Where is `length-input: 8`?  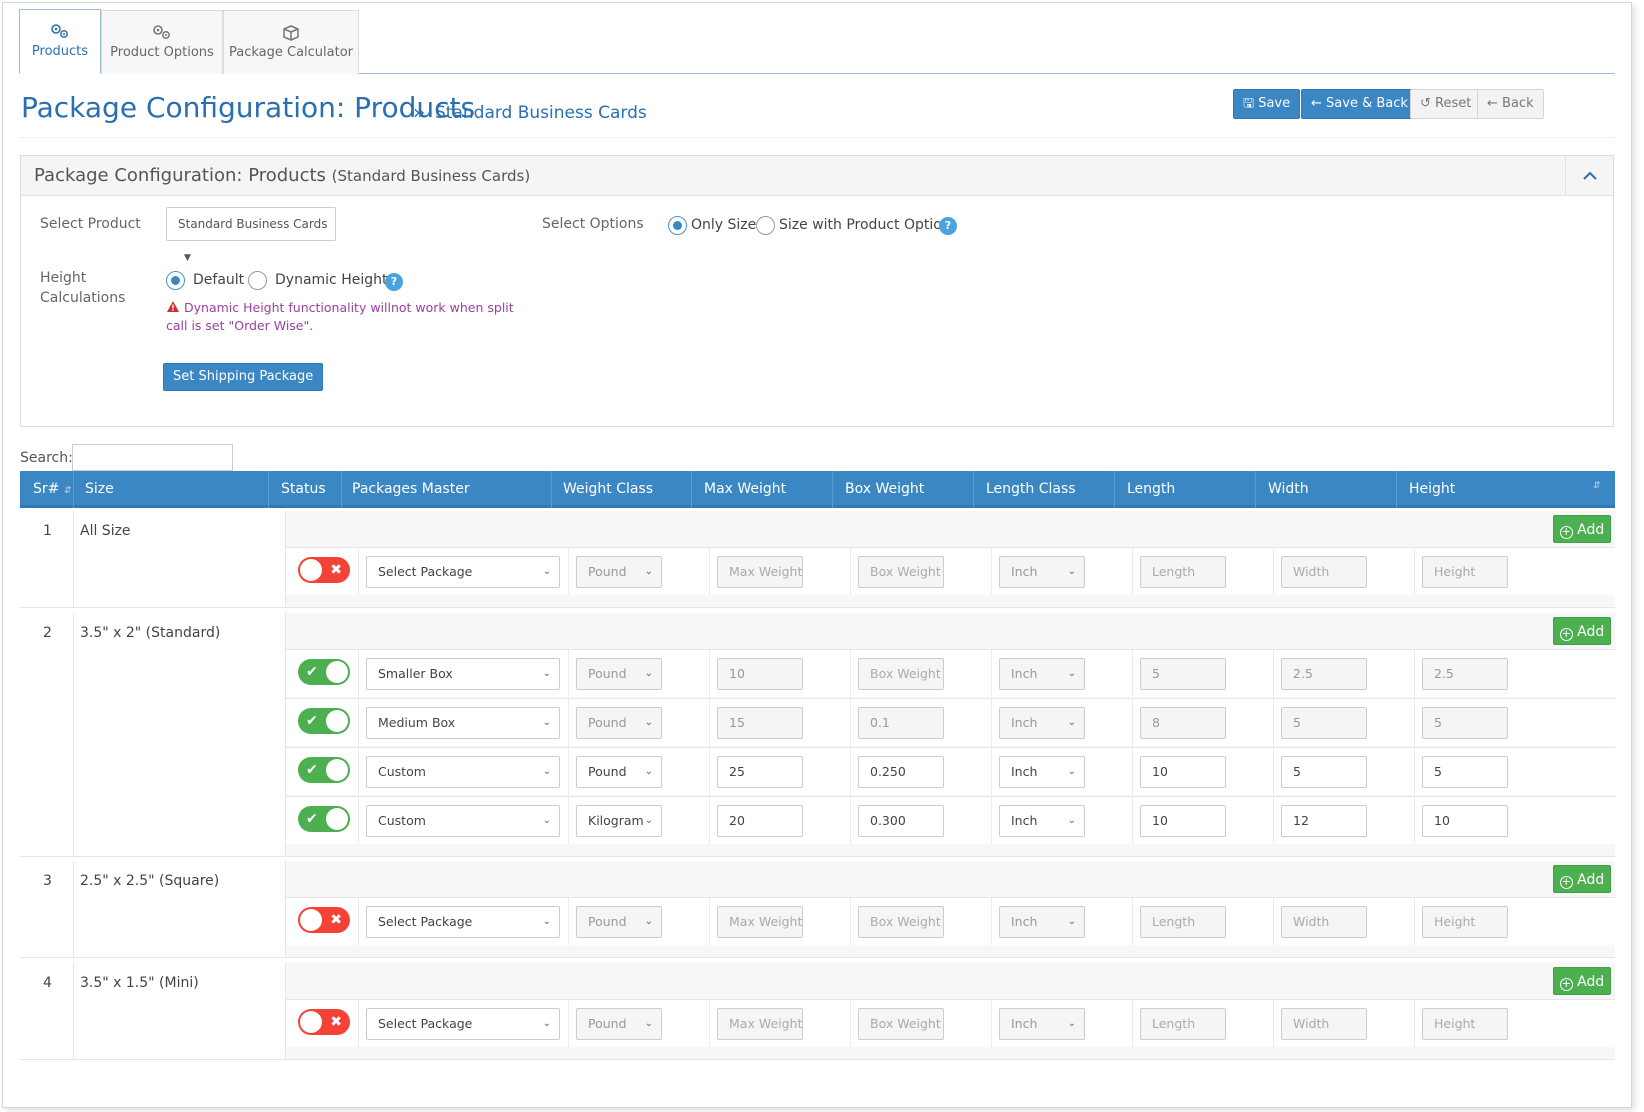
length-input: 8 is located at coordinates (1183, 723).